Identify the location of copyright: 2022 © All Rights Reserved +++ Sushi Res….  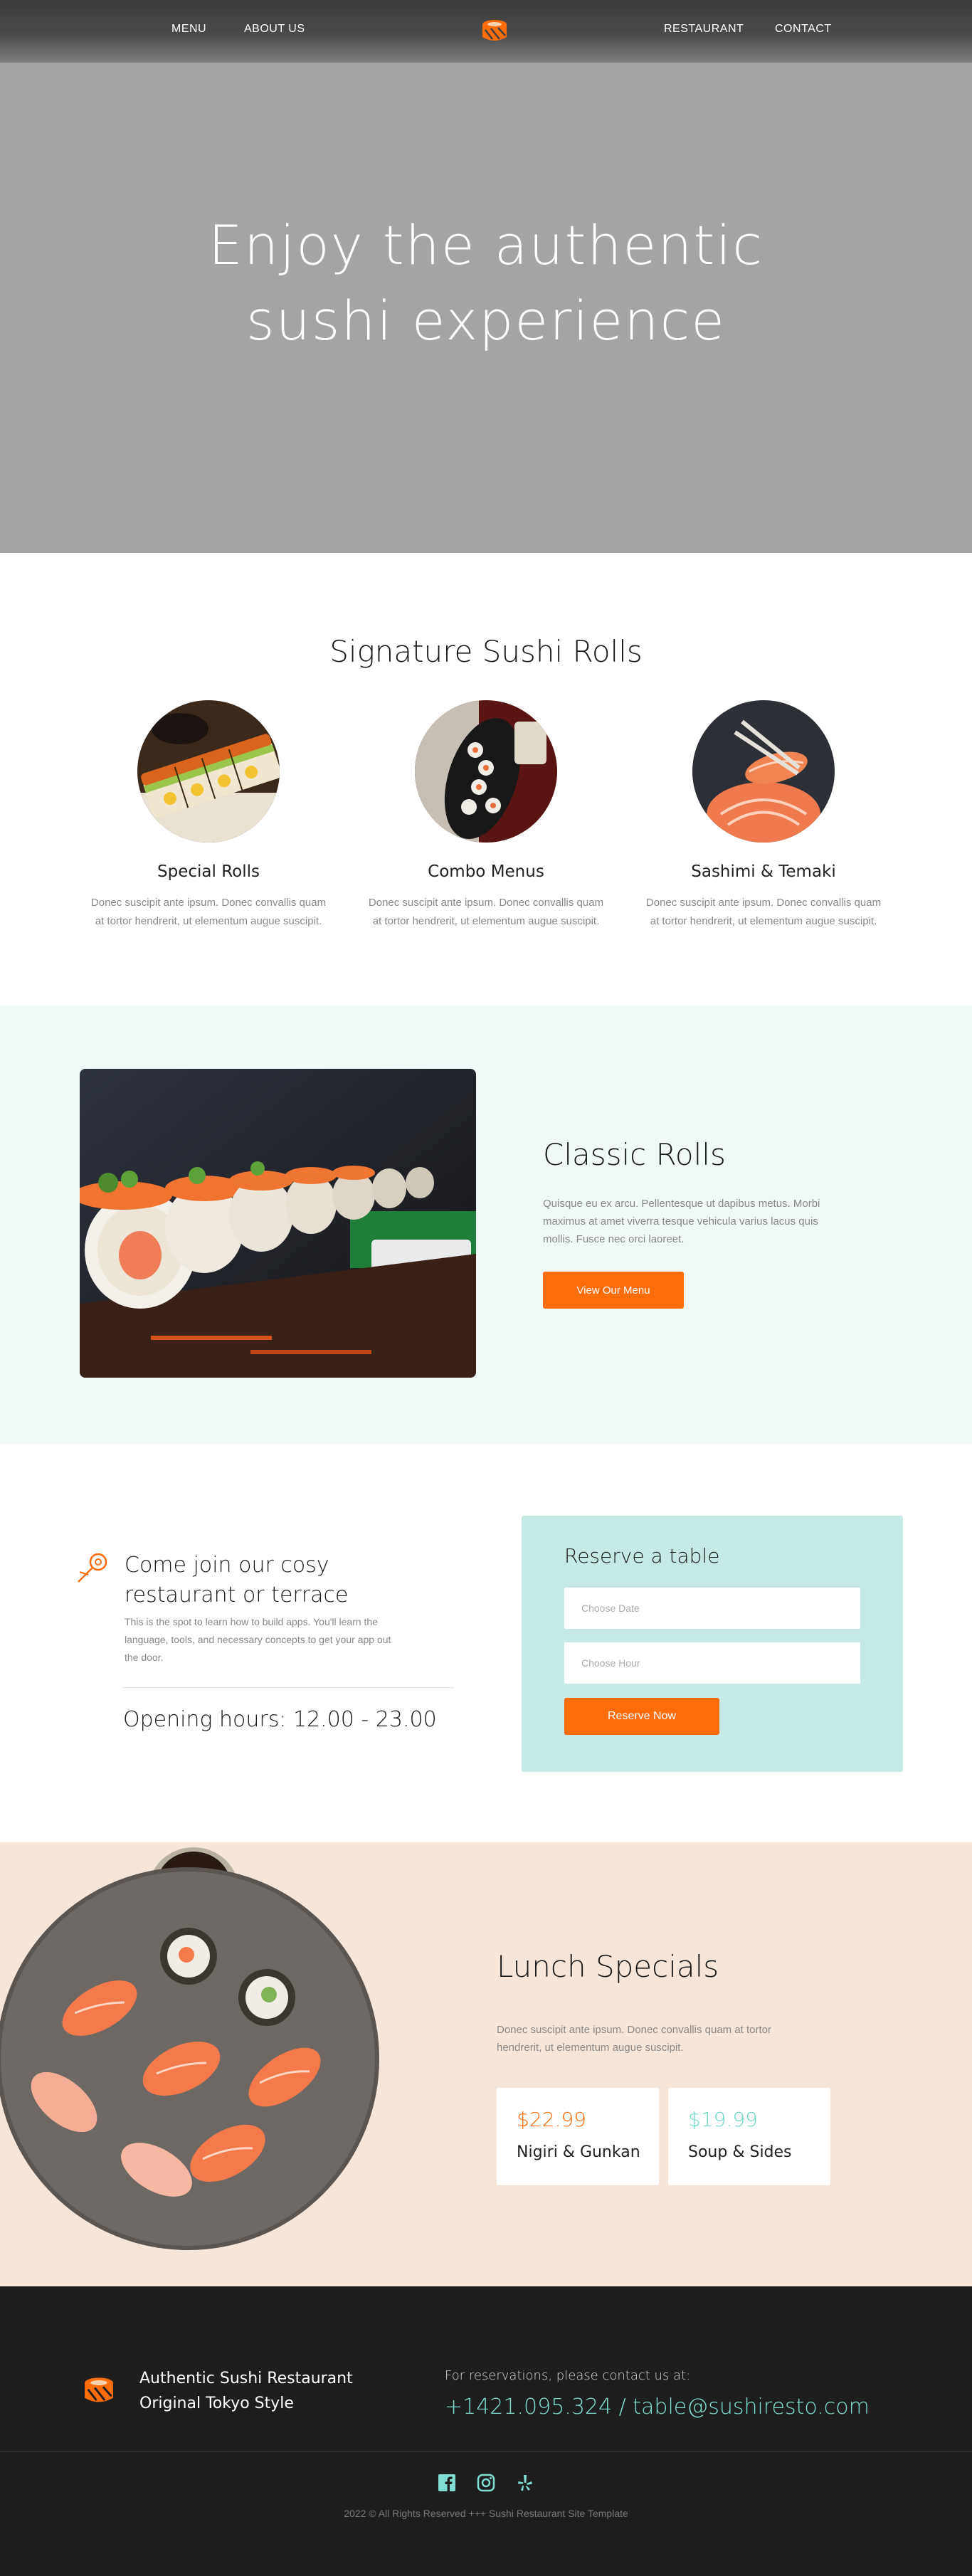
(486, 2513).